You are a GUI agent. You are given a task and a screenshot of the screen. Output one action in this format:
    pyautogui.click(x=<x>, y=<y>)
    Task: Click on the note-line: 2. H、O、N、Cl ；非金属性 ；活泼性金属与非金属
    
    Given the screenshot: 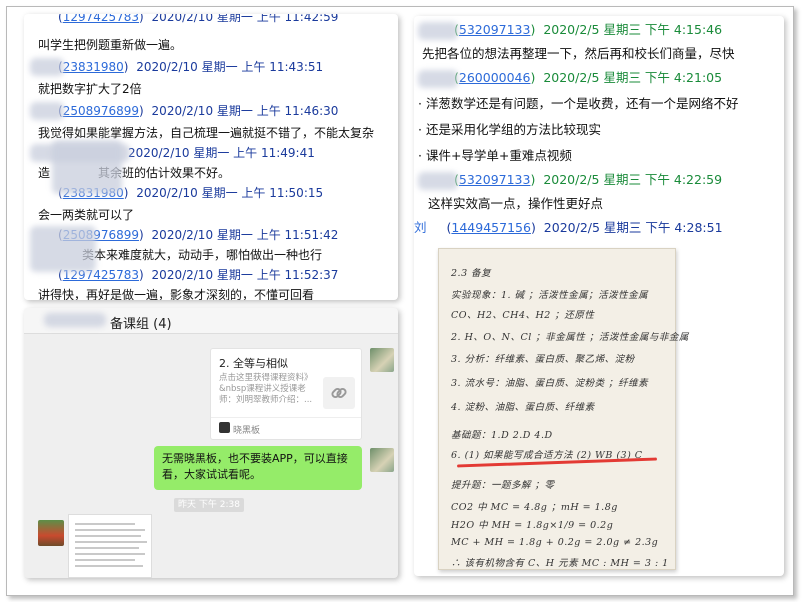 What is the action you would take?
    pyautogui.click(x=570, y=337)
    